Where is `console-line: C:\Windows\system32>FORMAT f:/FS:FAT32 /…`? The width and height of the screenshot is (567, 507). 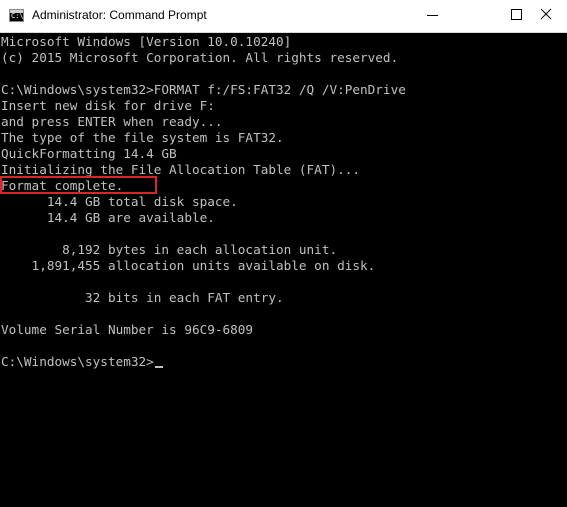
console-line: C:\Windows\system32>FORMAT f:/FS:FAT32 /… is located at coordinates (203, 89).